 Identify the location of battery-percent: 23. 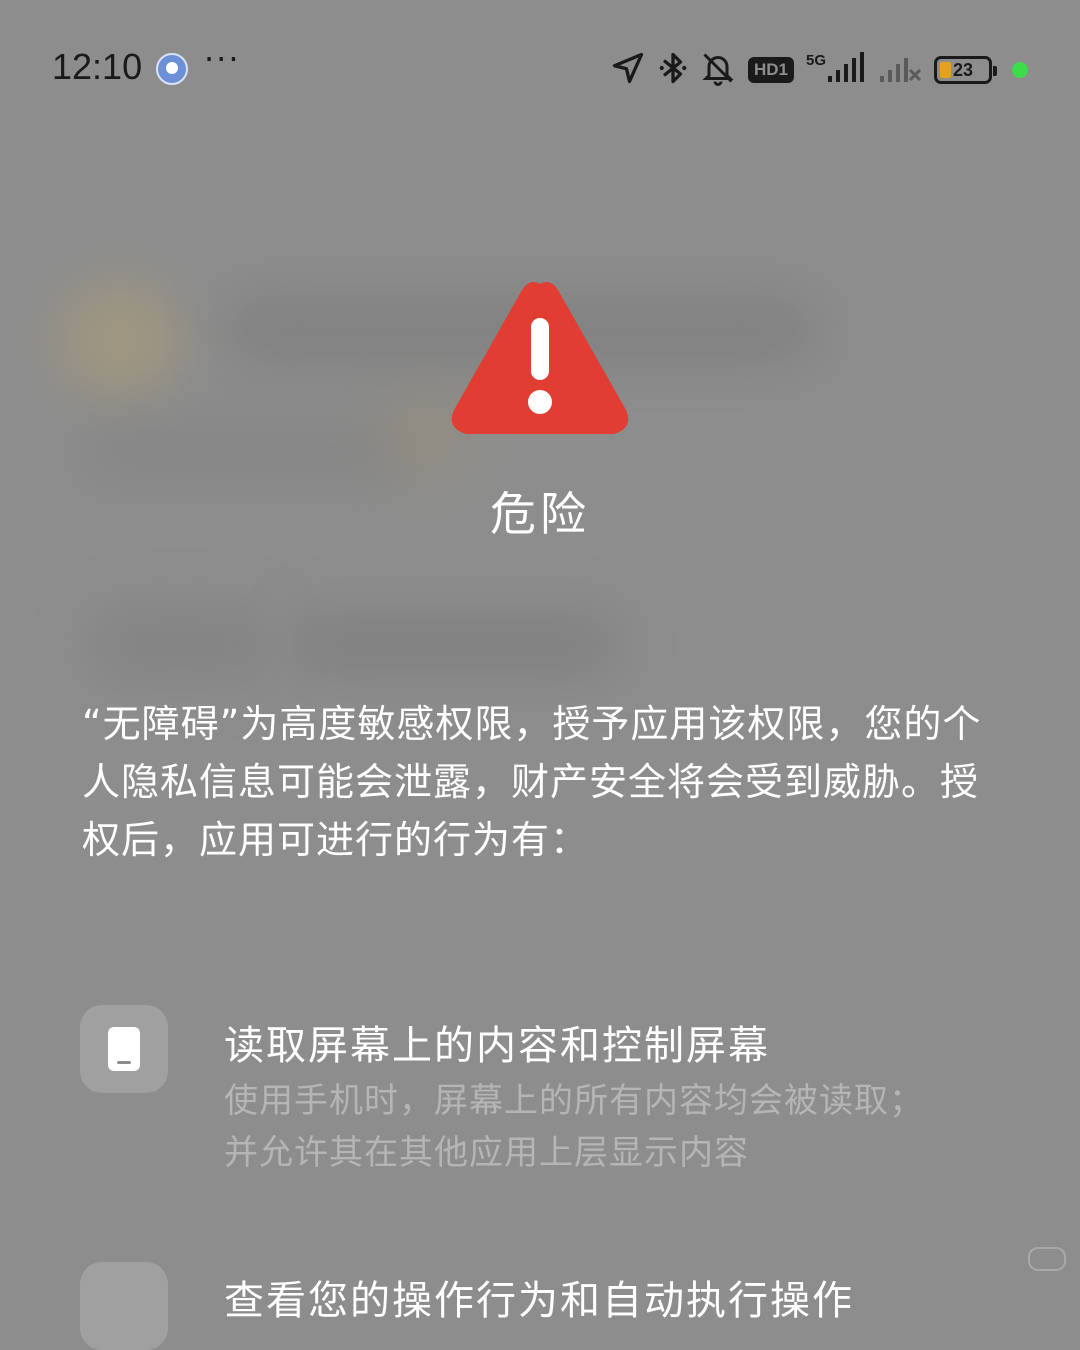
(963, 69).